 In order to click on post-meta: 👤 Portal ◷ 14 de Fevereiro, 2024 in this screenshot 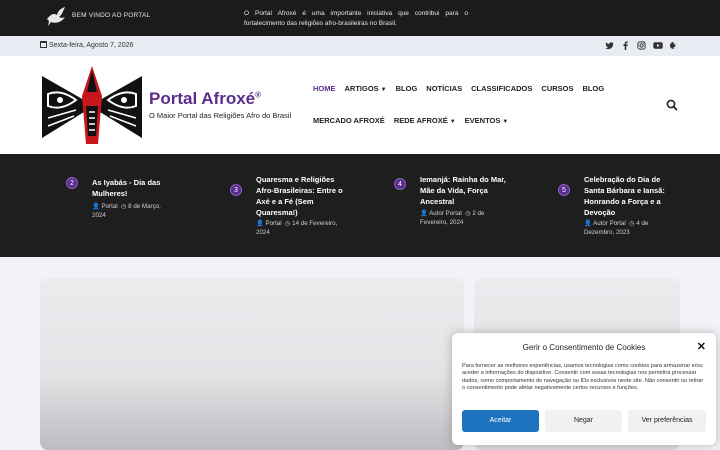, I will do `click(297, 228)`.